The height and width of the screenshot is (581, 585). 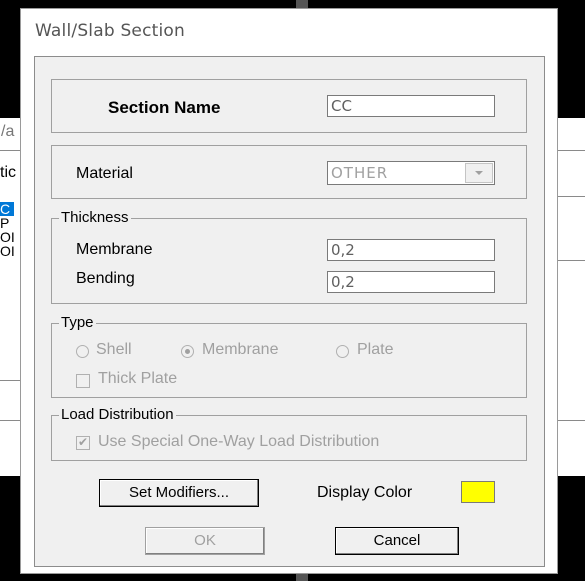 I want to click on section-name-group: Section Name CC, so click(x=289, y=106).